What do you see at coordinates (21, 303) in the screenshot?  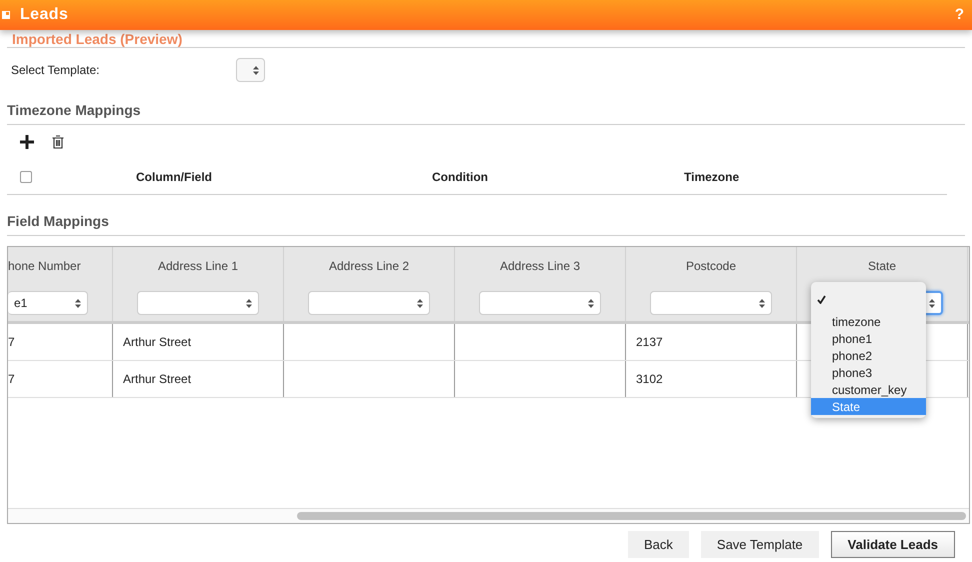 I see `select-value: e1` at bounding box center [21, 303].